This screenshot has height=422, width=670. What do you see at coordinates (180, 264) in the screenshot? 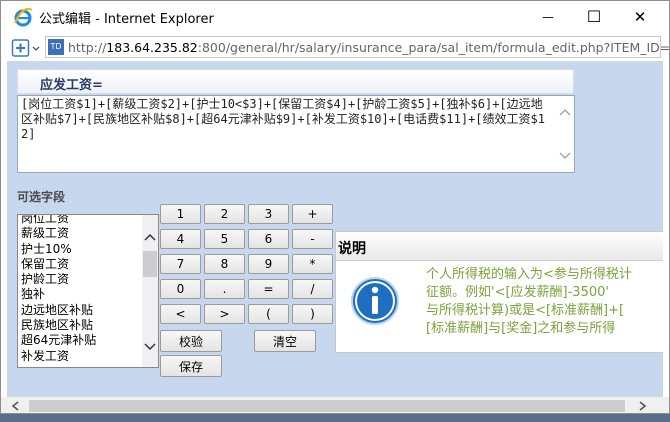
I see `key-7: 7` at bounding box center [180, 264].